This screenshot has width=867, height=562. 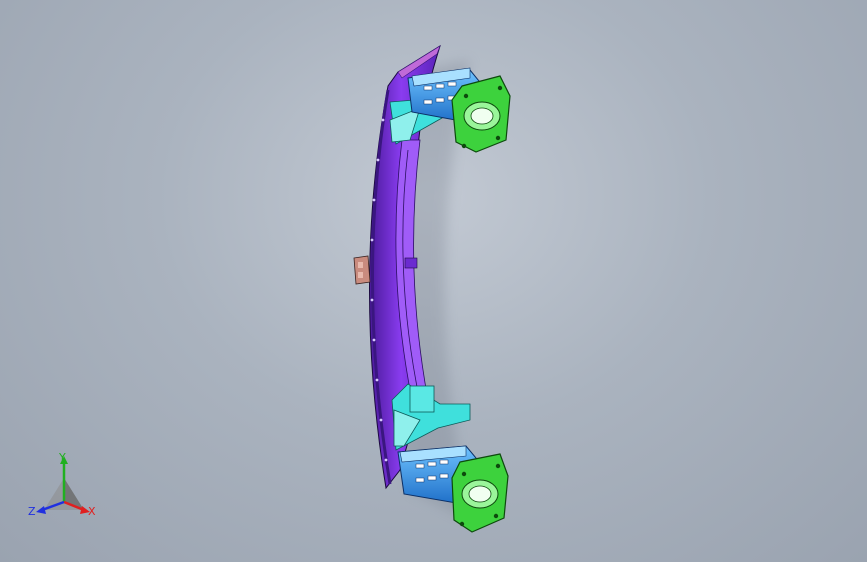 I want to click on triad-y-label: Y, so click(x=62, y=457).